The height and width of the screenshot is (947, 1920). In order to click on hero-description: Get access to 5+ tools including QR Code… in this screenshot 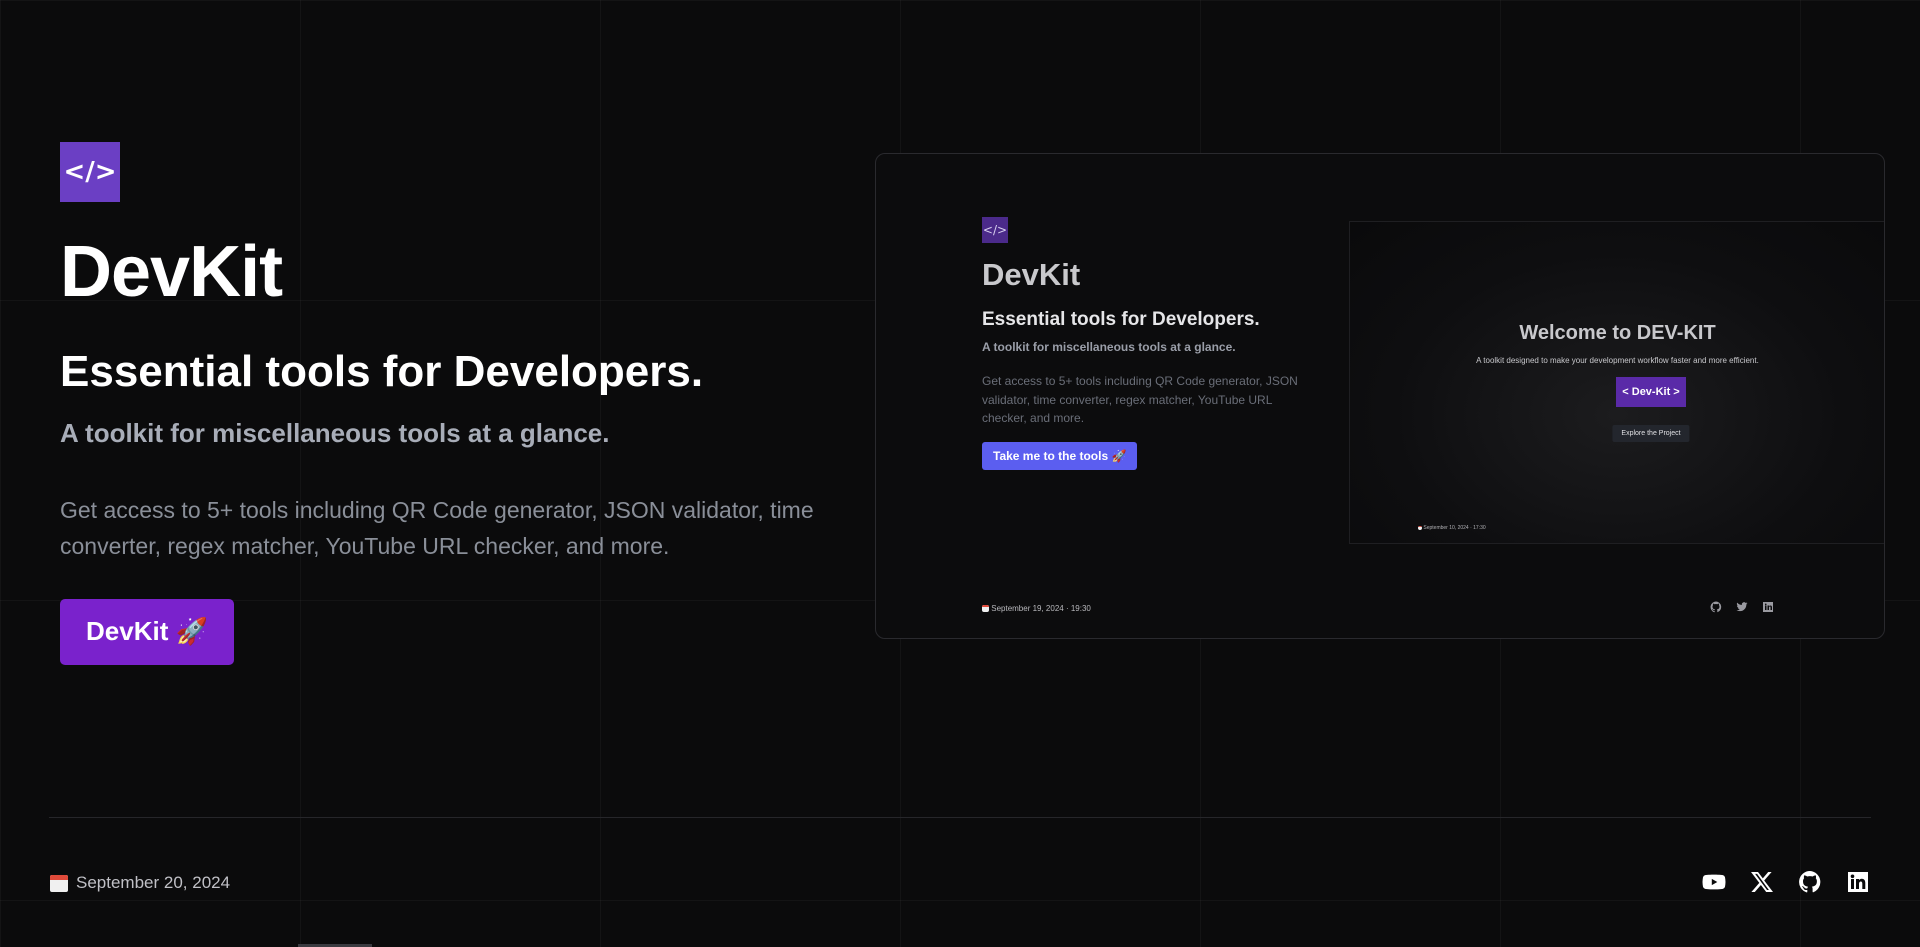, I will do `click(437, 528)`.